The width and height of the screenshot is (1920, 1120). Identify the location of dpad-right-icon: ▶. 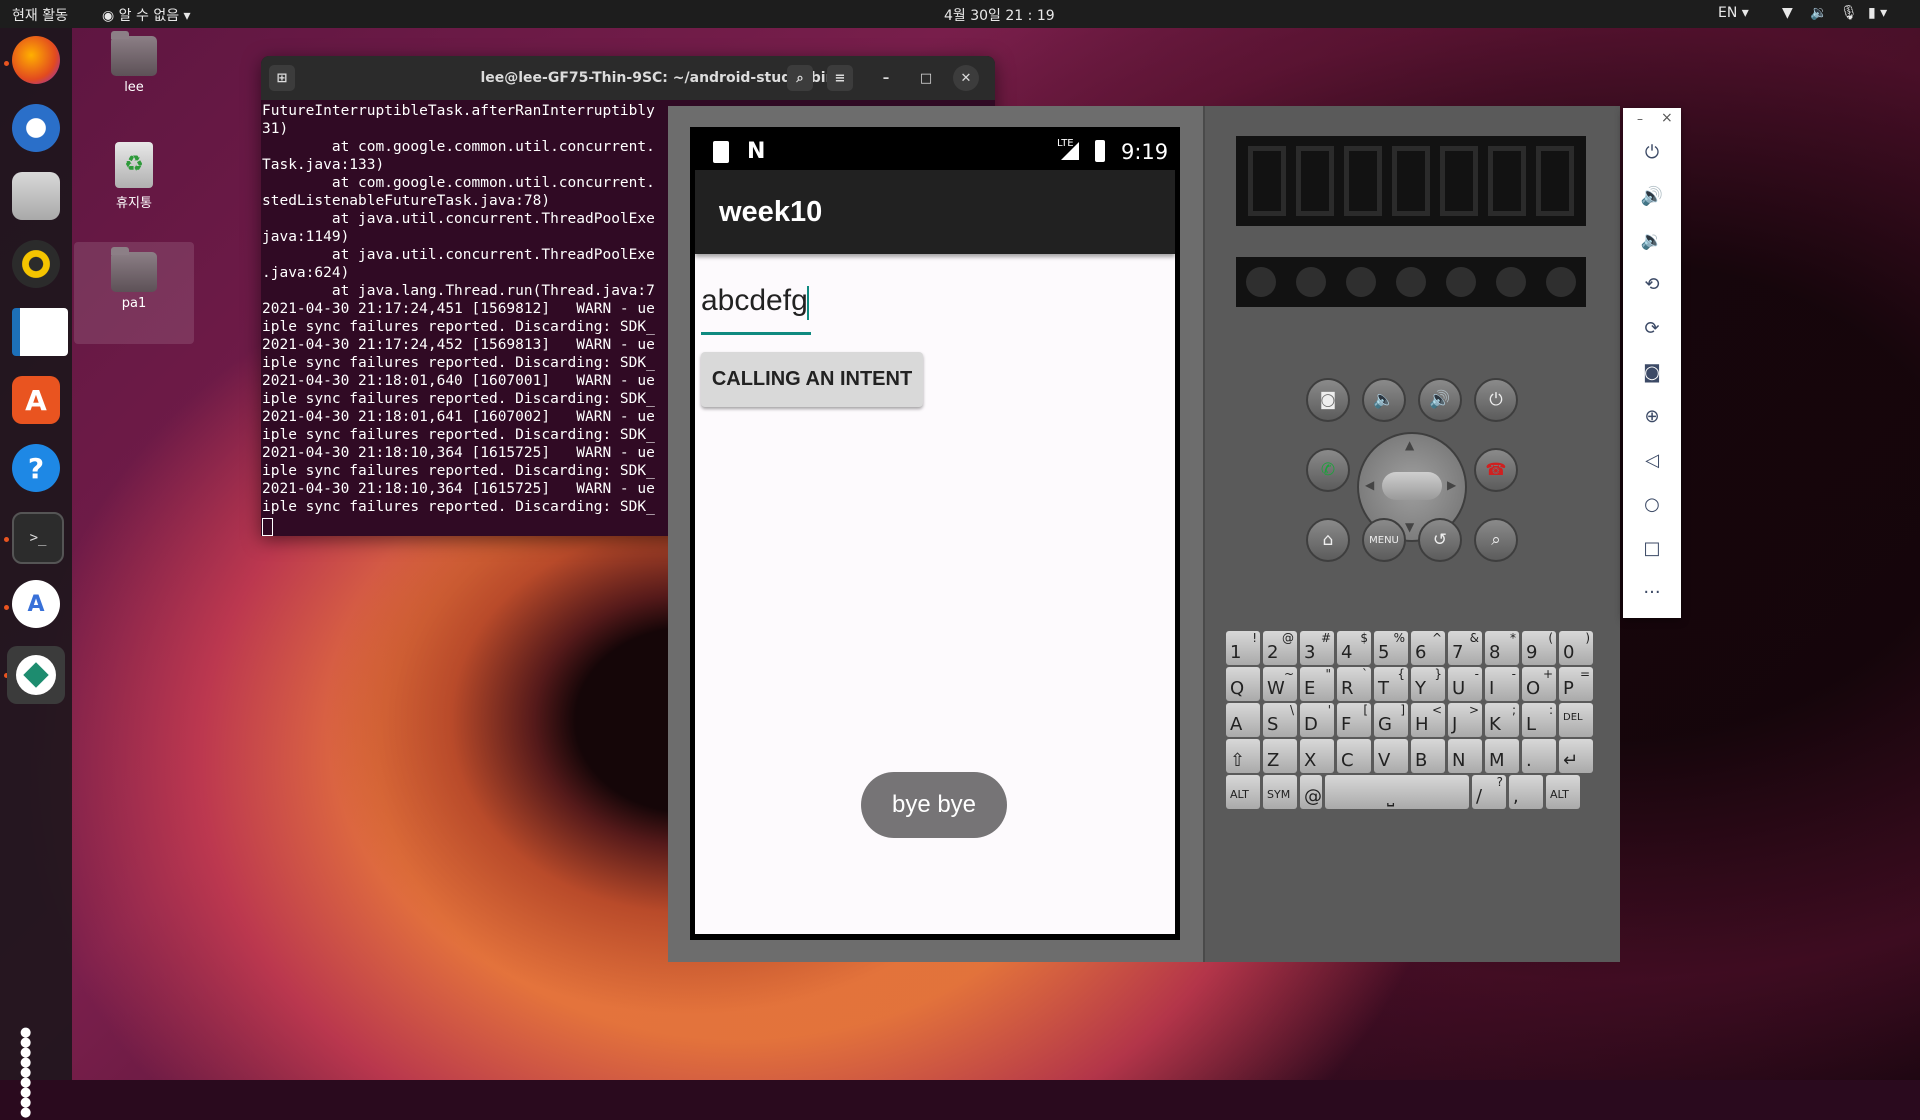
(1451, 485).